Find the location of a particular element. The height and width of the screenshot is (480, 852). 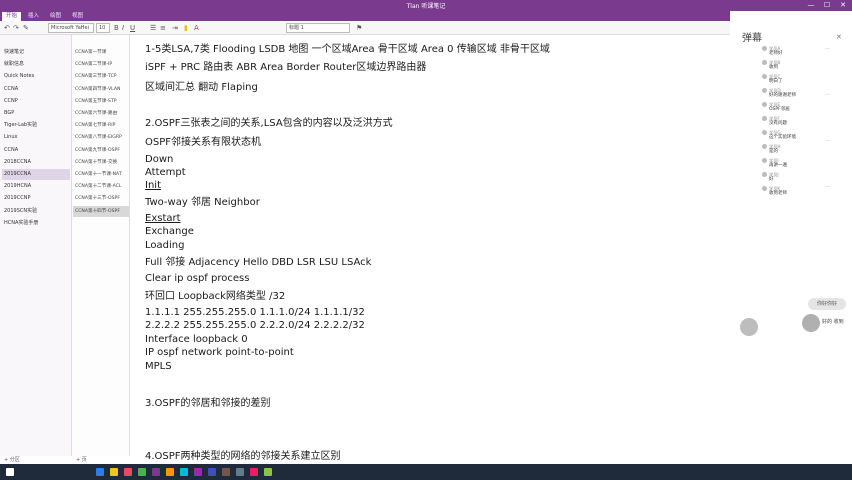

note-line: 区域间汇总 翻动 Flaping is located at coordinates (201, 87).